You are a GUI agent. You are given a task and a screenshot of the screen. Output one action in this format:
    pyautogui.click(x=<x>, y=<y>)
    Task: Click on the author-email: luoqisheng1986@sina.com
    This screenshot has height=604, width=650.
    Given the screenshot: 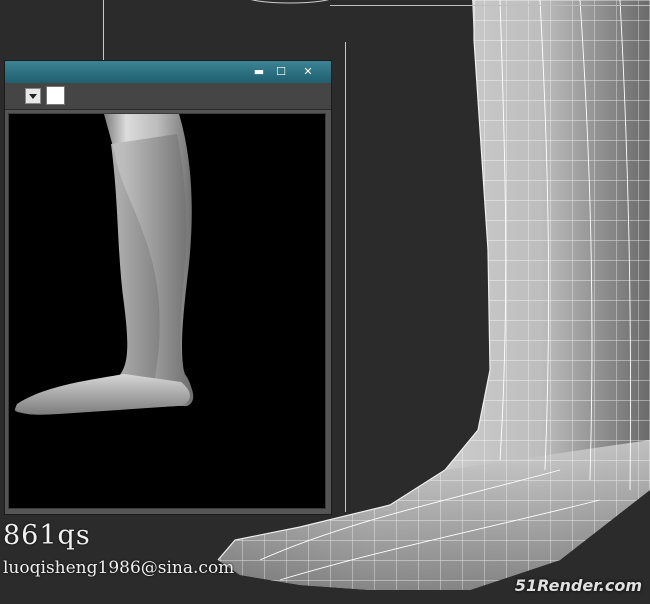 What is the action you would take?
    pyautogui.click(x=119, y=568)
    